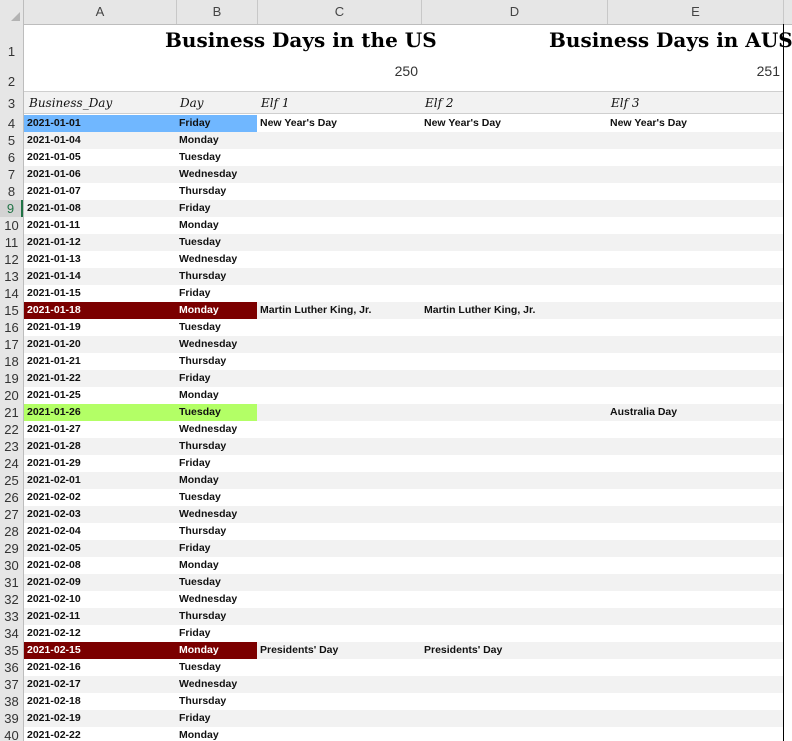  What do you see at coordinates (696, 12) in the screenshot?
I see `column-header-e: E` at bounding box center [696, 12].